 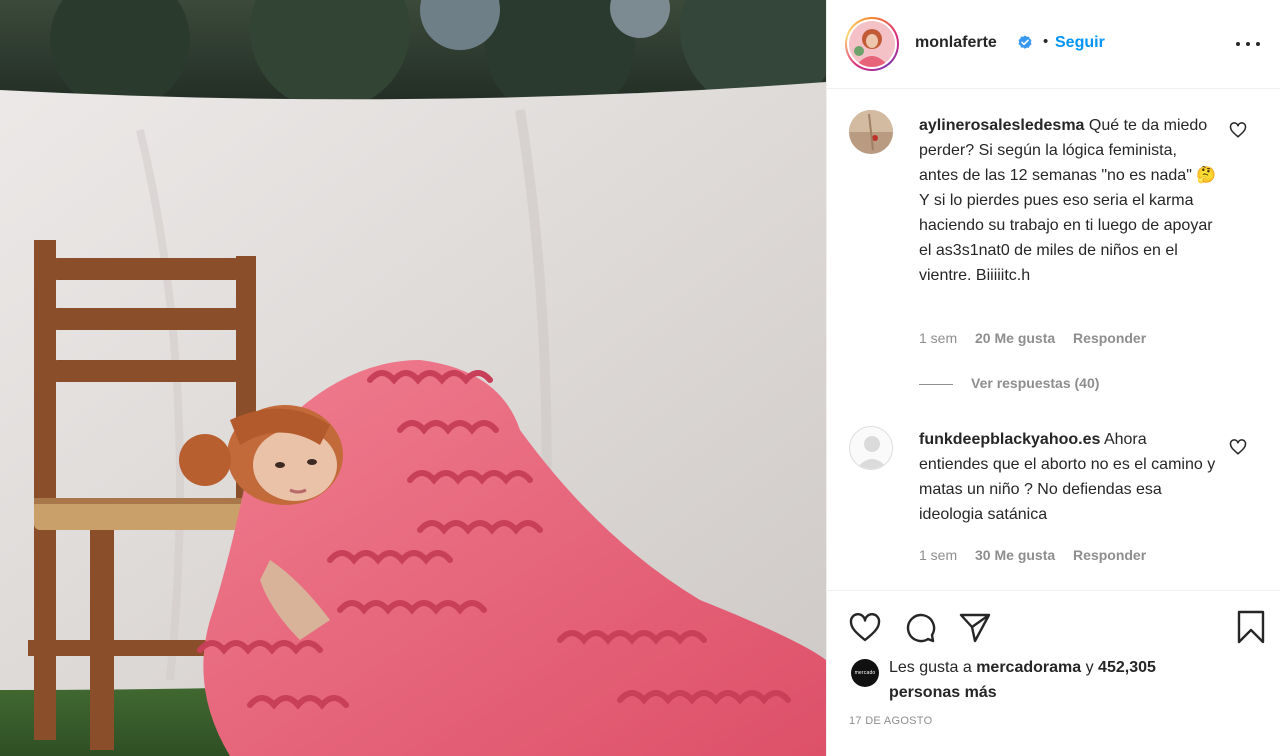 I want to click on heart-icon, so click(x=865, y=627).